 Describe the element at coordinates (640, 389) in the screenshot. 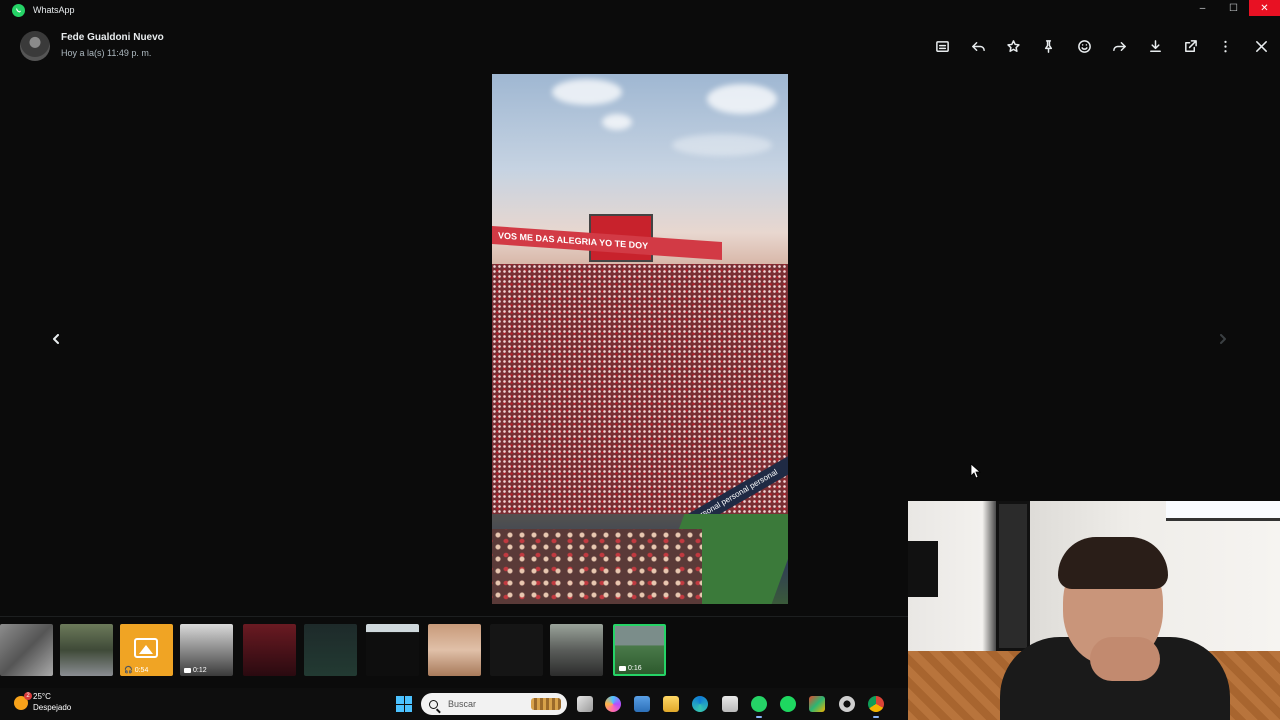

I see `crowd` at that location.